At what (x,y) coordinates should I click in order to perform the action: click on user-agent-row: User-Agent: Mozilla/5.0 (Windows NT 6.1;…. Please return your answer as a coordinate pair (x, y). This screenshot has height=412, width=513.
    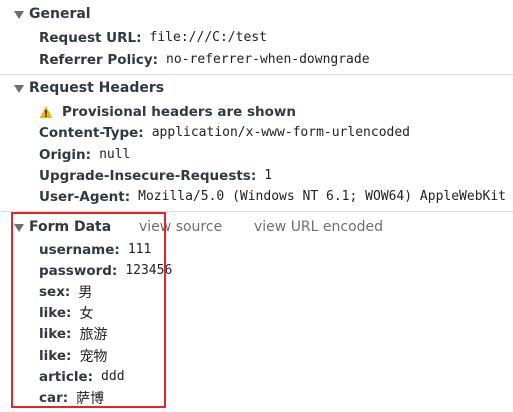
    Looking at the image, I should click on (272, 196).